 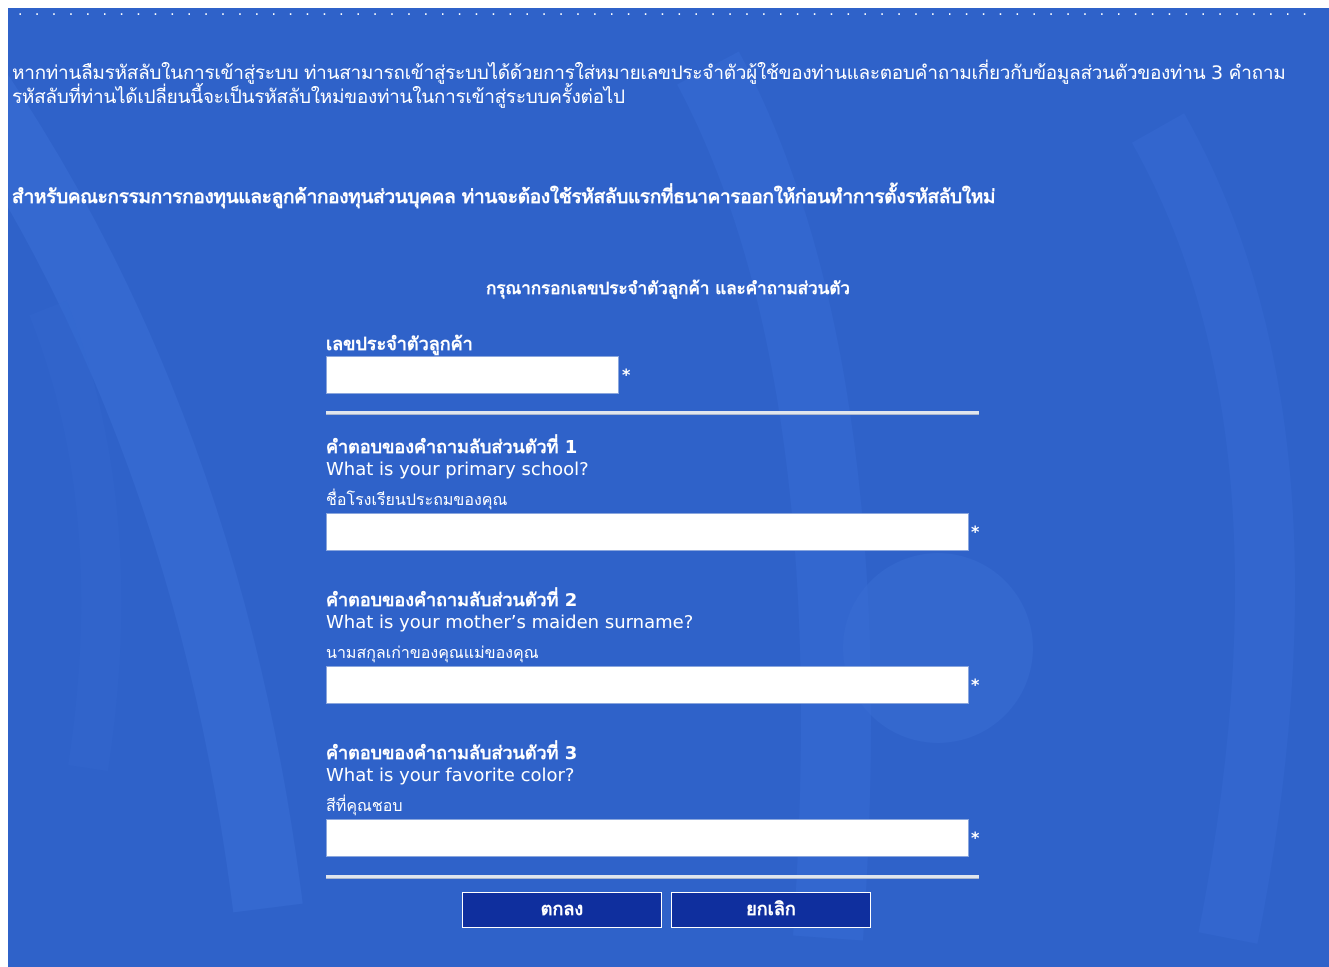 I want to click on cancel-button: ยกเลิก, so click(x=771, y=910).